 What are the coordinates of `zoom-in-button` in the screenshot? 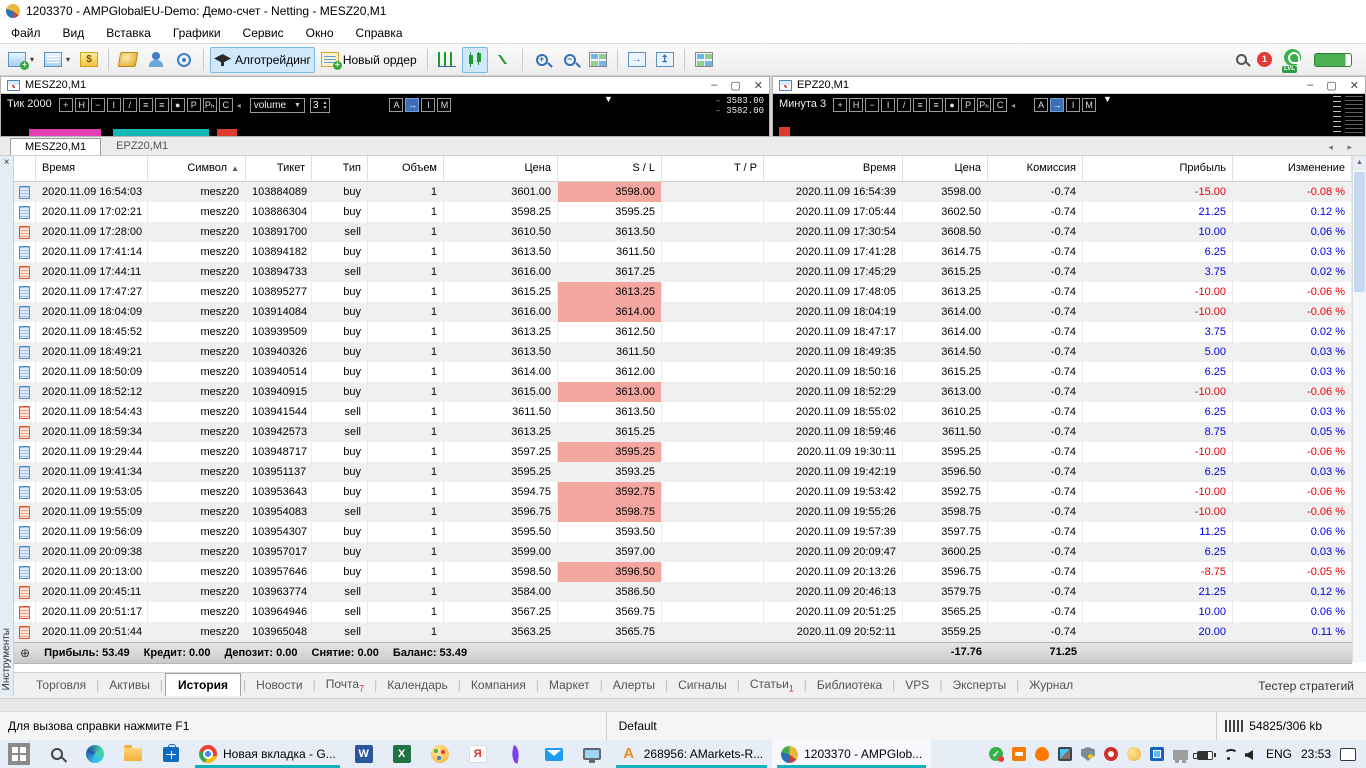 It's located at (542, 60).